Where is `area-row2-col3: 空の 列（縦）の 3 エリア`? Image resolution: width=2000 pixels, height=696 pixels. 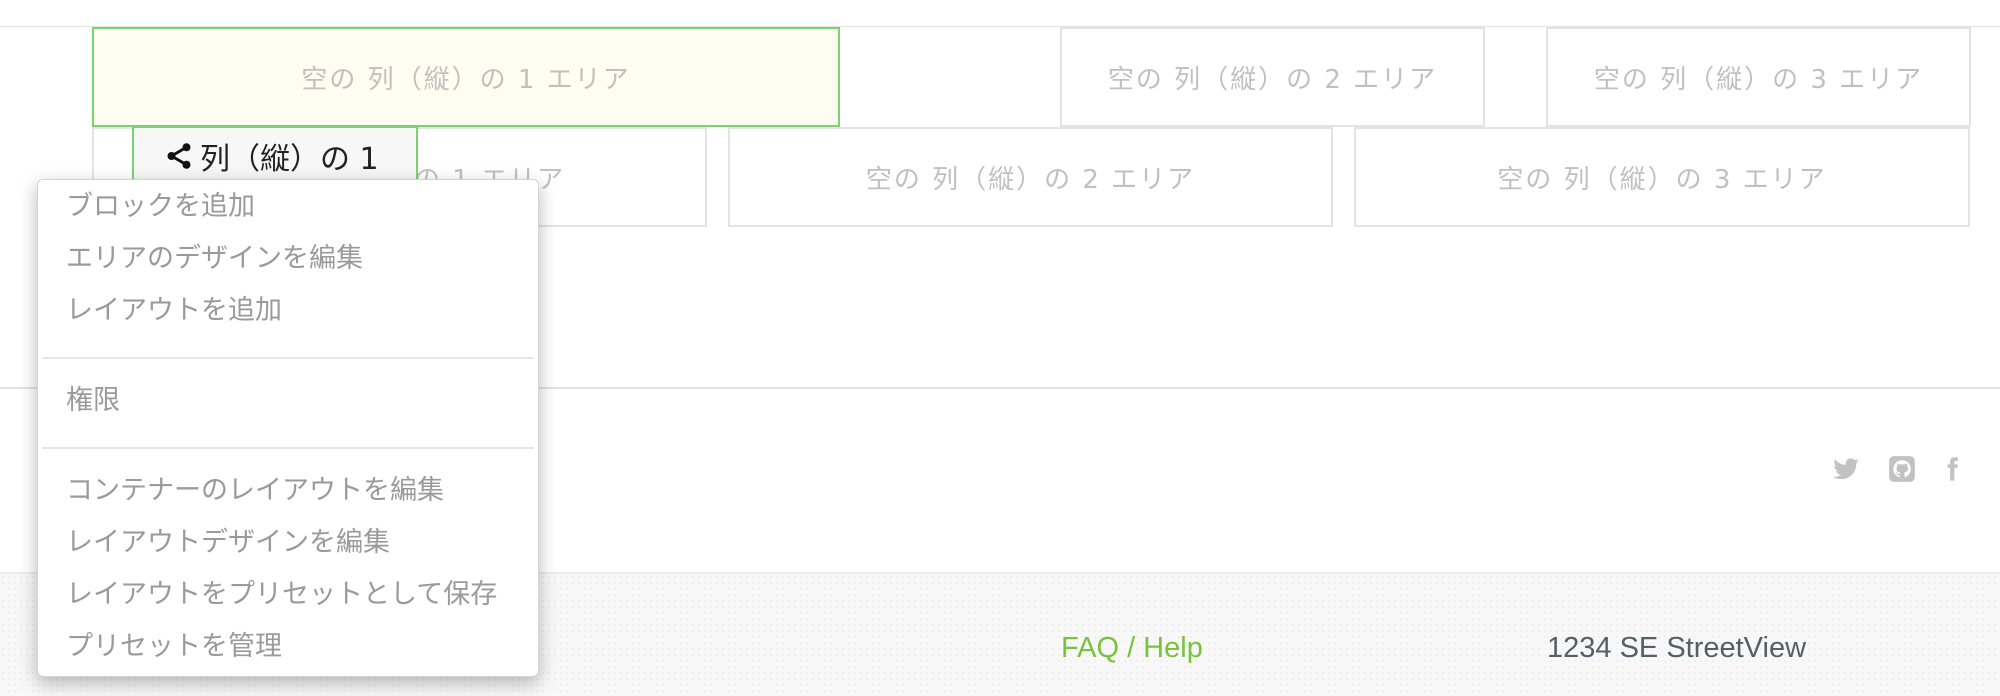 area-row2-col3: 空の 列（縦）の 3 エリア is located at coordinates (1662, 177).